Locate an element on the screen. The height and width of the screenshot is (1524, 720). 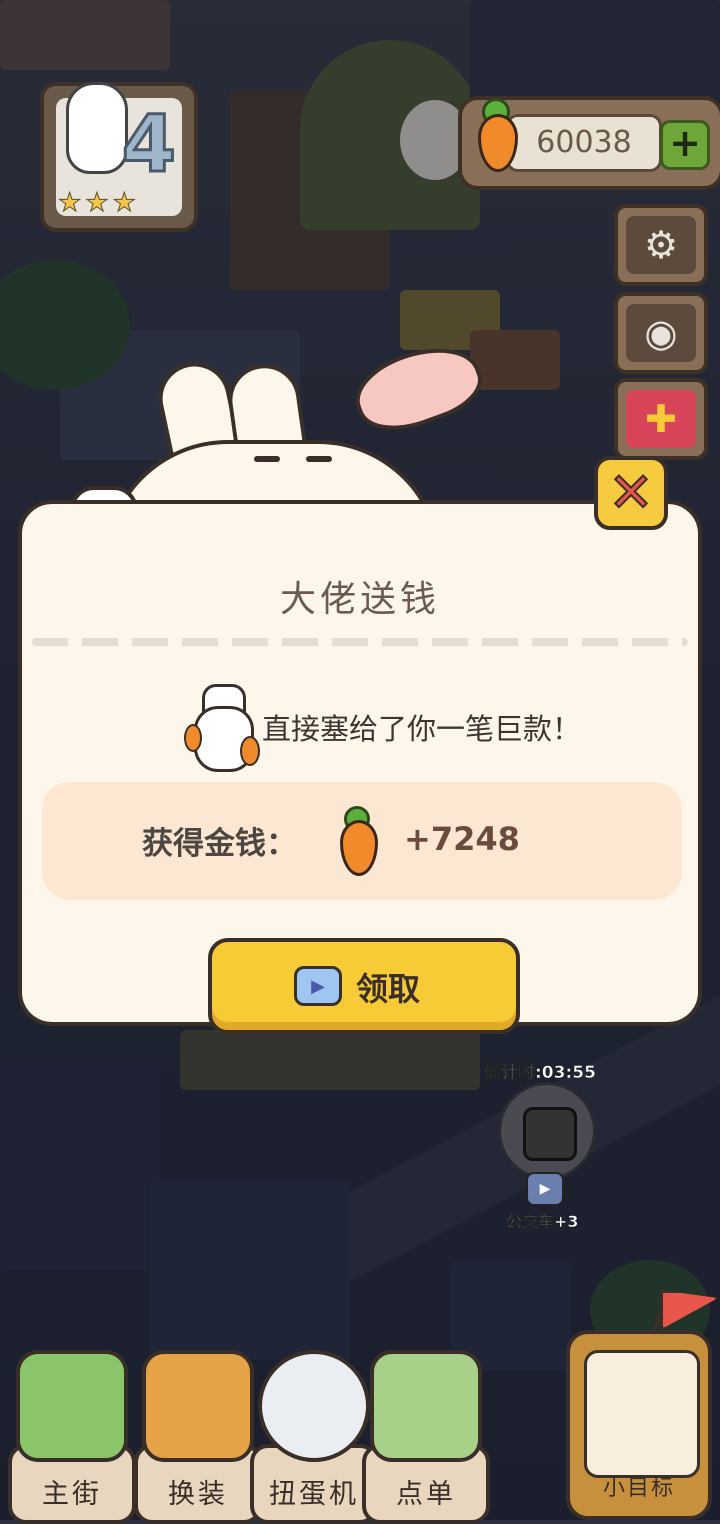
nav-item-main-street: 主街 is located at coordinates (72, 1437).